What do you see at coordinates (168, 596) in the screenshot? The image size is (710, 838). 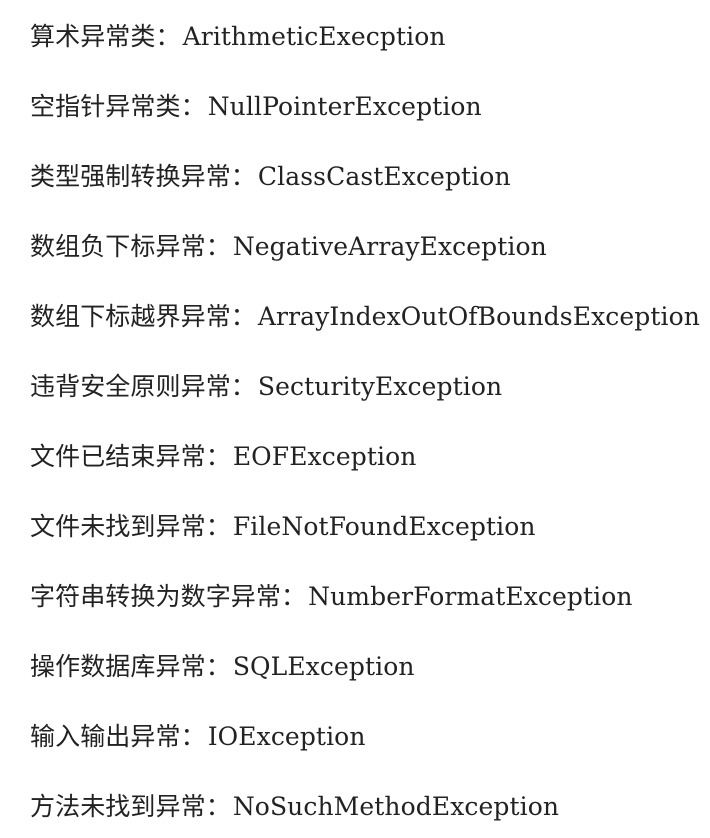 I see `exception-label: 字符串转换为数字异常：` at bounding box center [168, 596].